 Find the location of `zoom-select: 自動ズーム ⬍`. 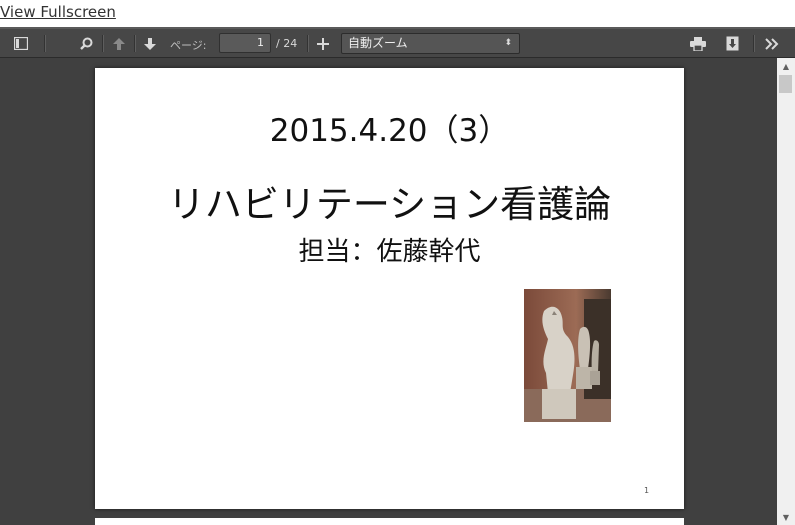

zoom-select: 自動ズーム ⬍ is located at coordinates (430, 43).